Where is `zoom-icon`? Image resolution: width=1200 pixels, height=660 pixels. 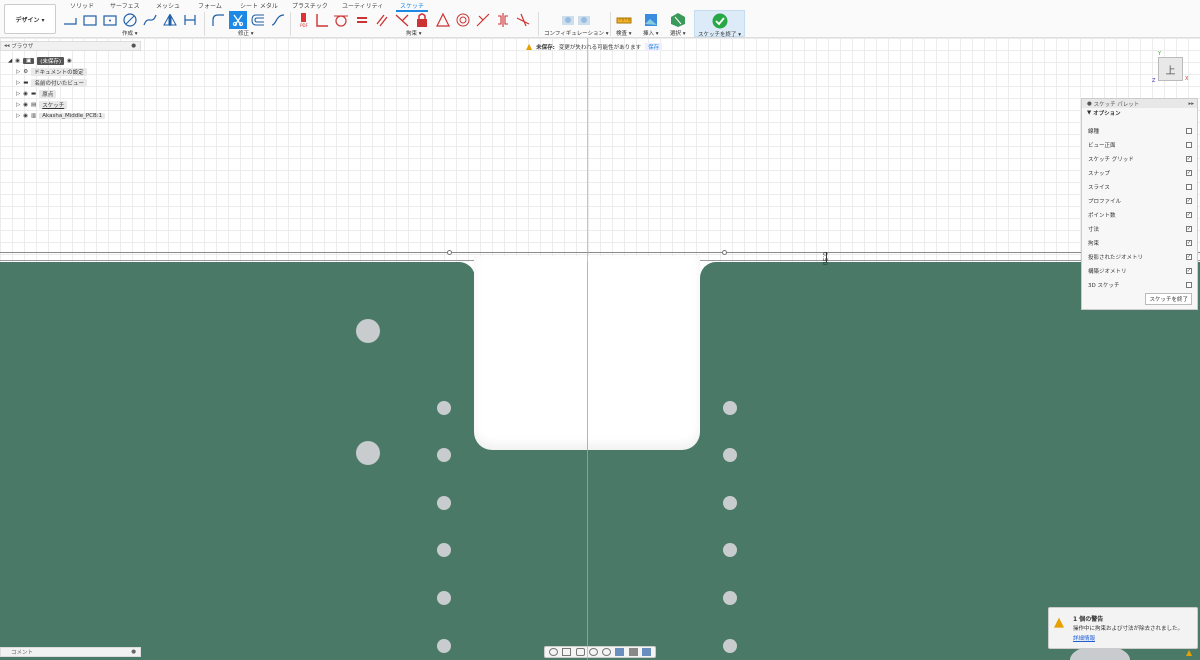 zoom-icon is located at coordinates (593, 652).